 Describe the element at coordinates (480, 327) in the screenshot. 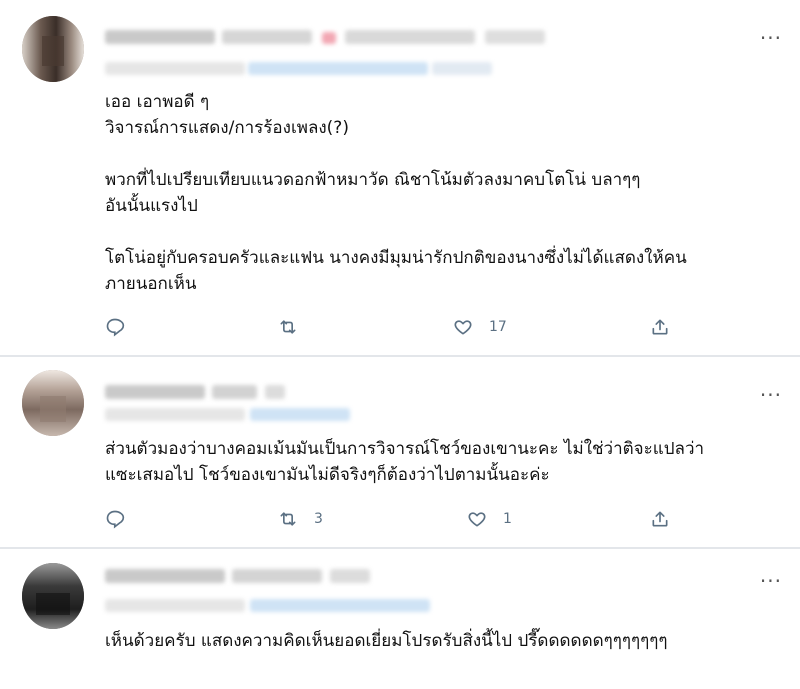

I see `like-button: 17` at that location.